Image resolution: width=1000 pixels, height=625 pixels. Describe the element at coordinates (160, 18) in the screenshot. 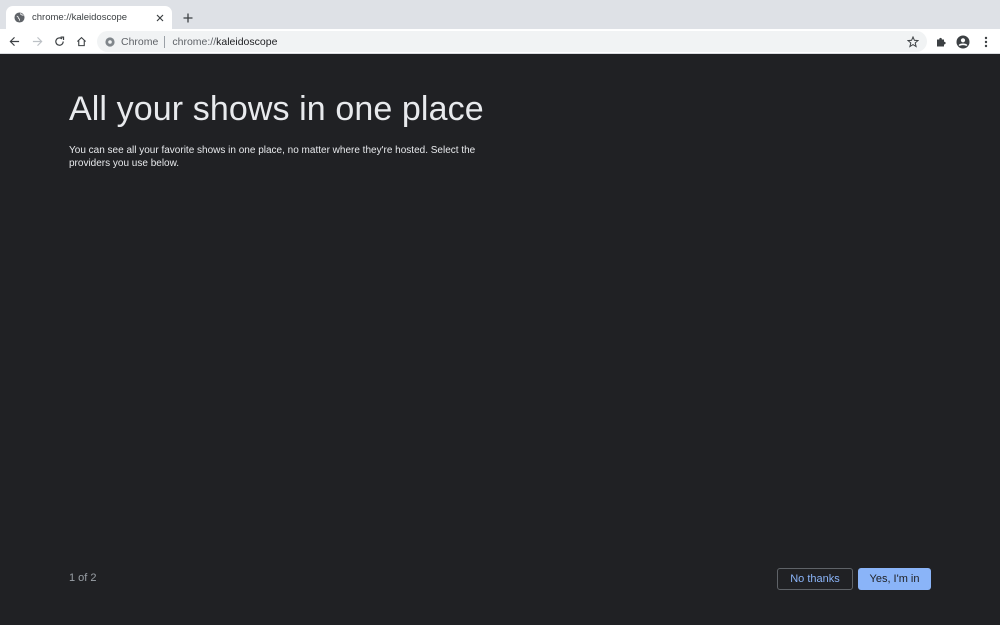

I see `close-icon` at that location.